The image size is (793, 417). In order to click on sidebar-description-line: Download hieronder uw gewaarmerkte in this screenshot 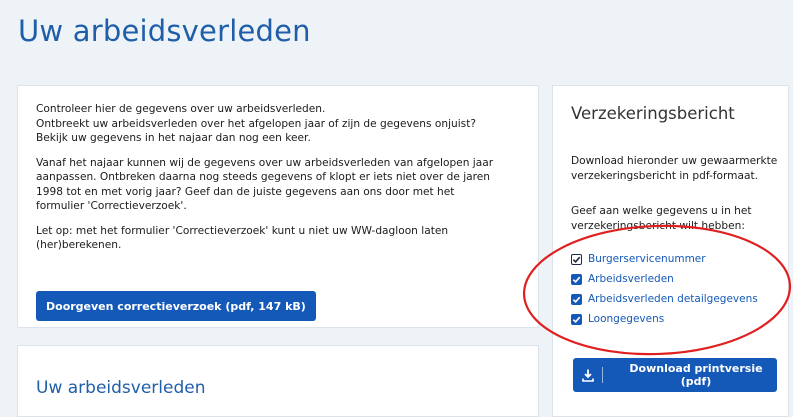, I will do `click(674, 161)`.